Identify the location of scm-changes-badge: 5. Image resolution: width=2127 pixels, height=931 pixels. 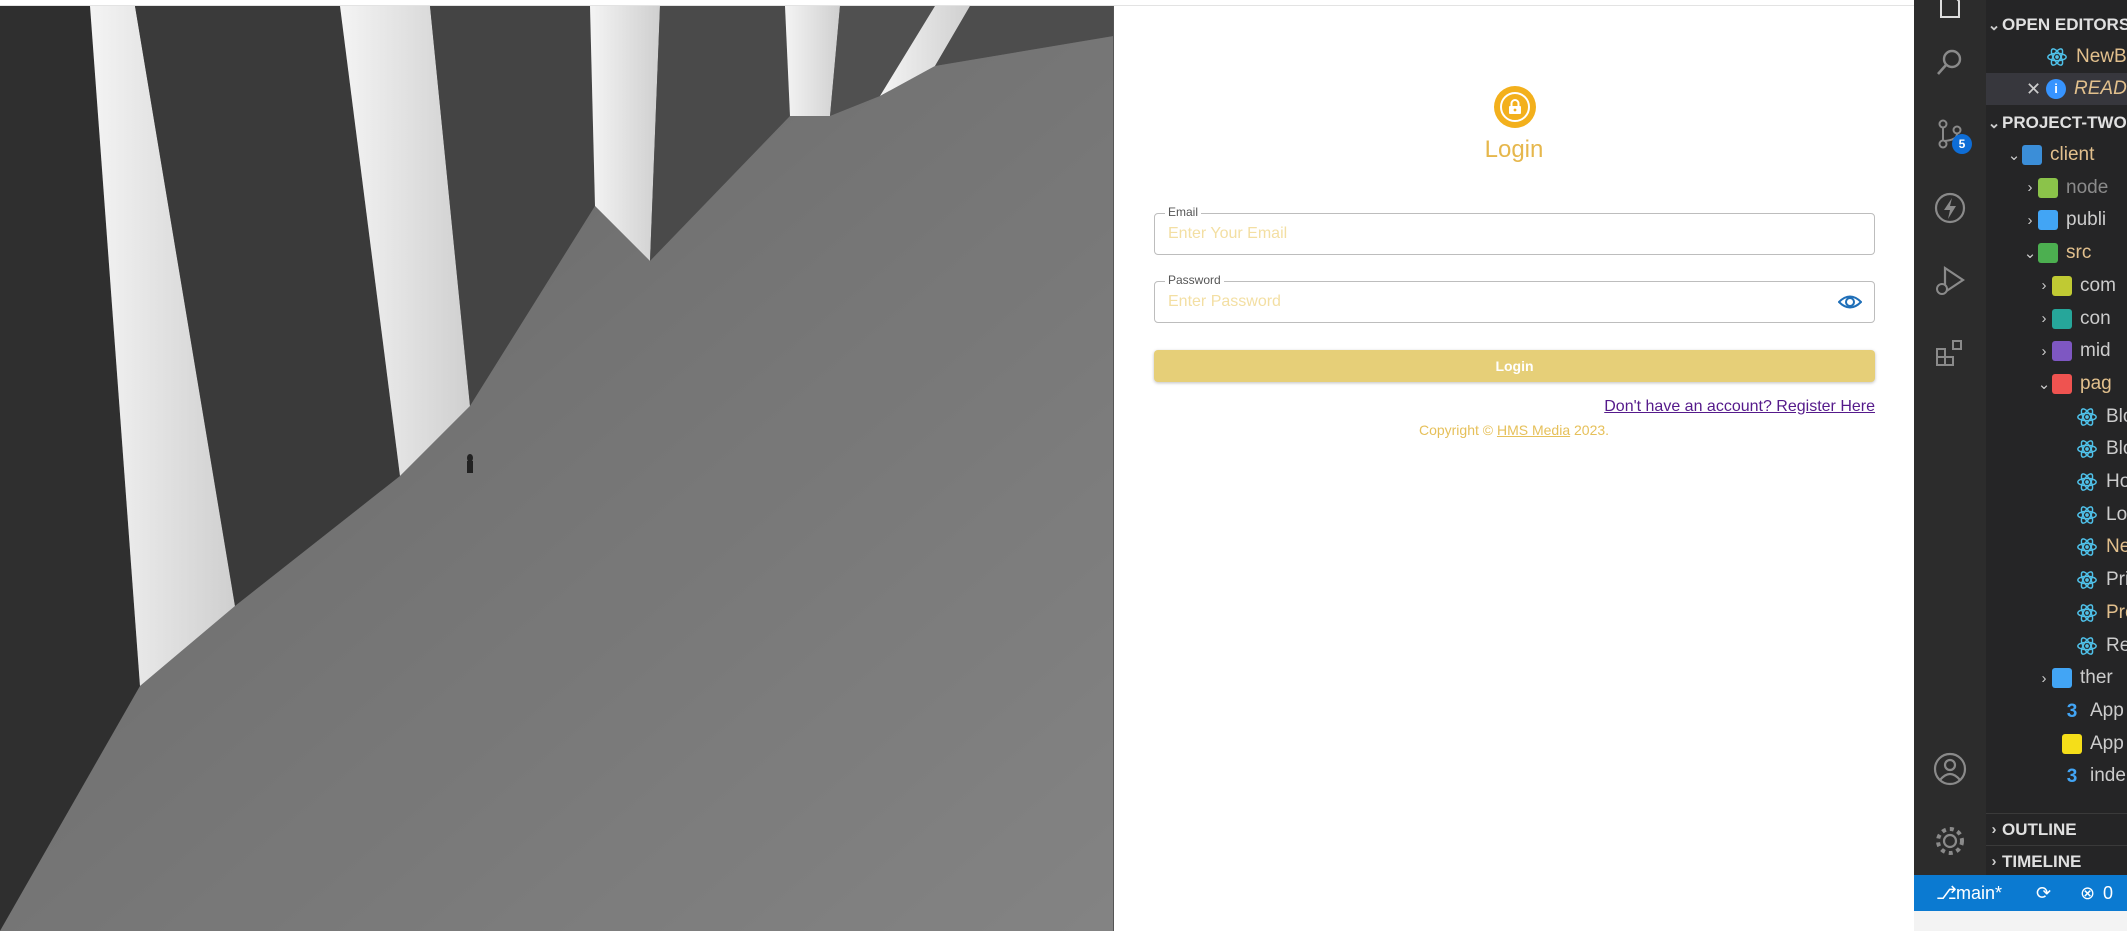
(1962, 144).